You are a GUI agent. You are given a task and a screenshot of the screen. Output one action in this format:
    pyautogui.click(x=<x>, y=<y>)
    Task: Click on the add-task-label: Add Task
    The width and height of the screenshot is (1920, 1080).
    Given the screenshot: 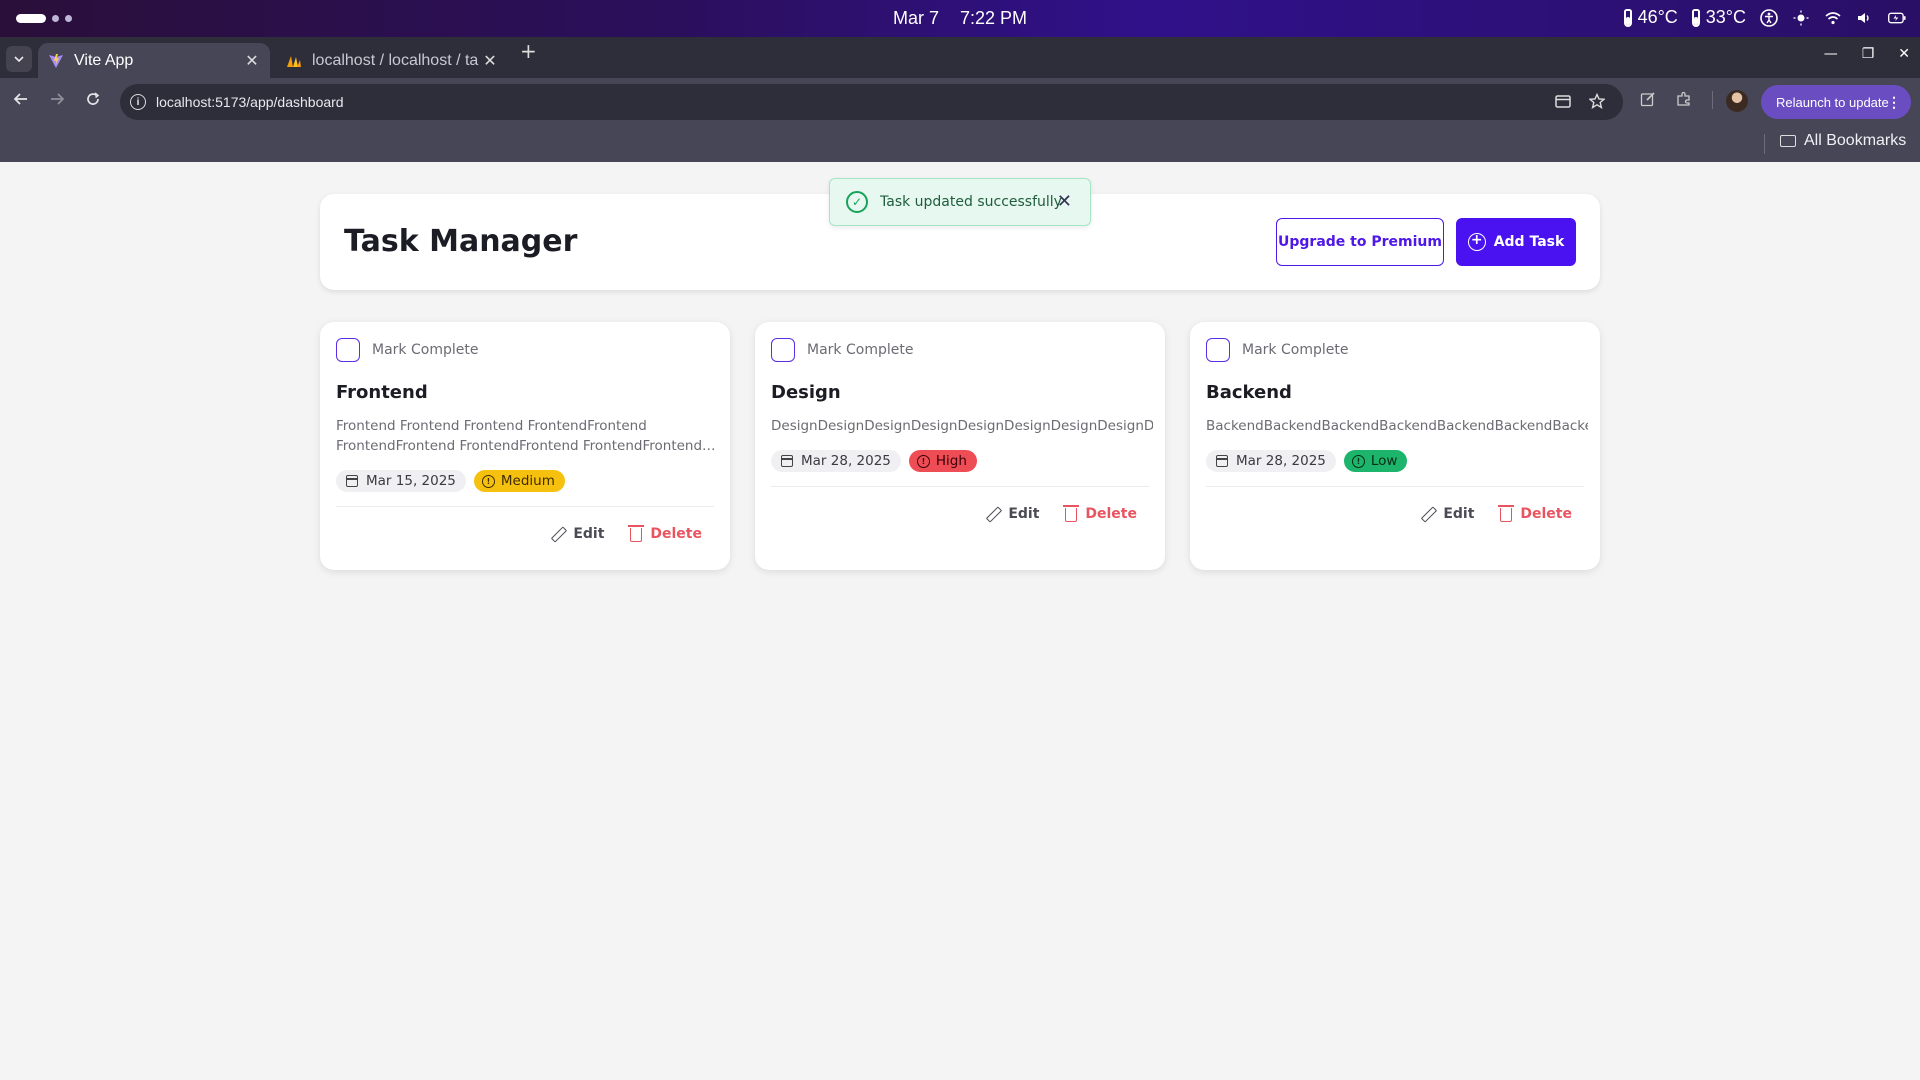 What is the action you would take?
    pyautogui.click(x=1529, y=242)
    